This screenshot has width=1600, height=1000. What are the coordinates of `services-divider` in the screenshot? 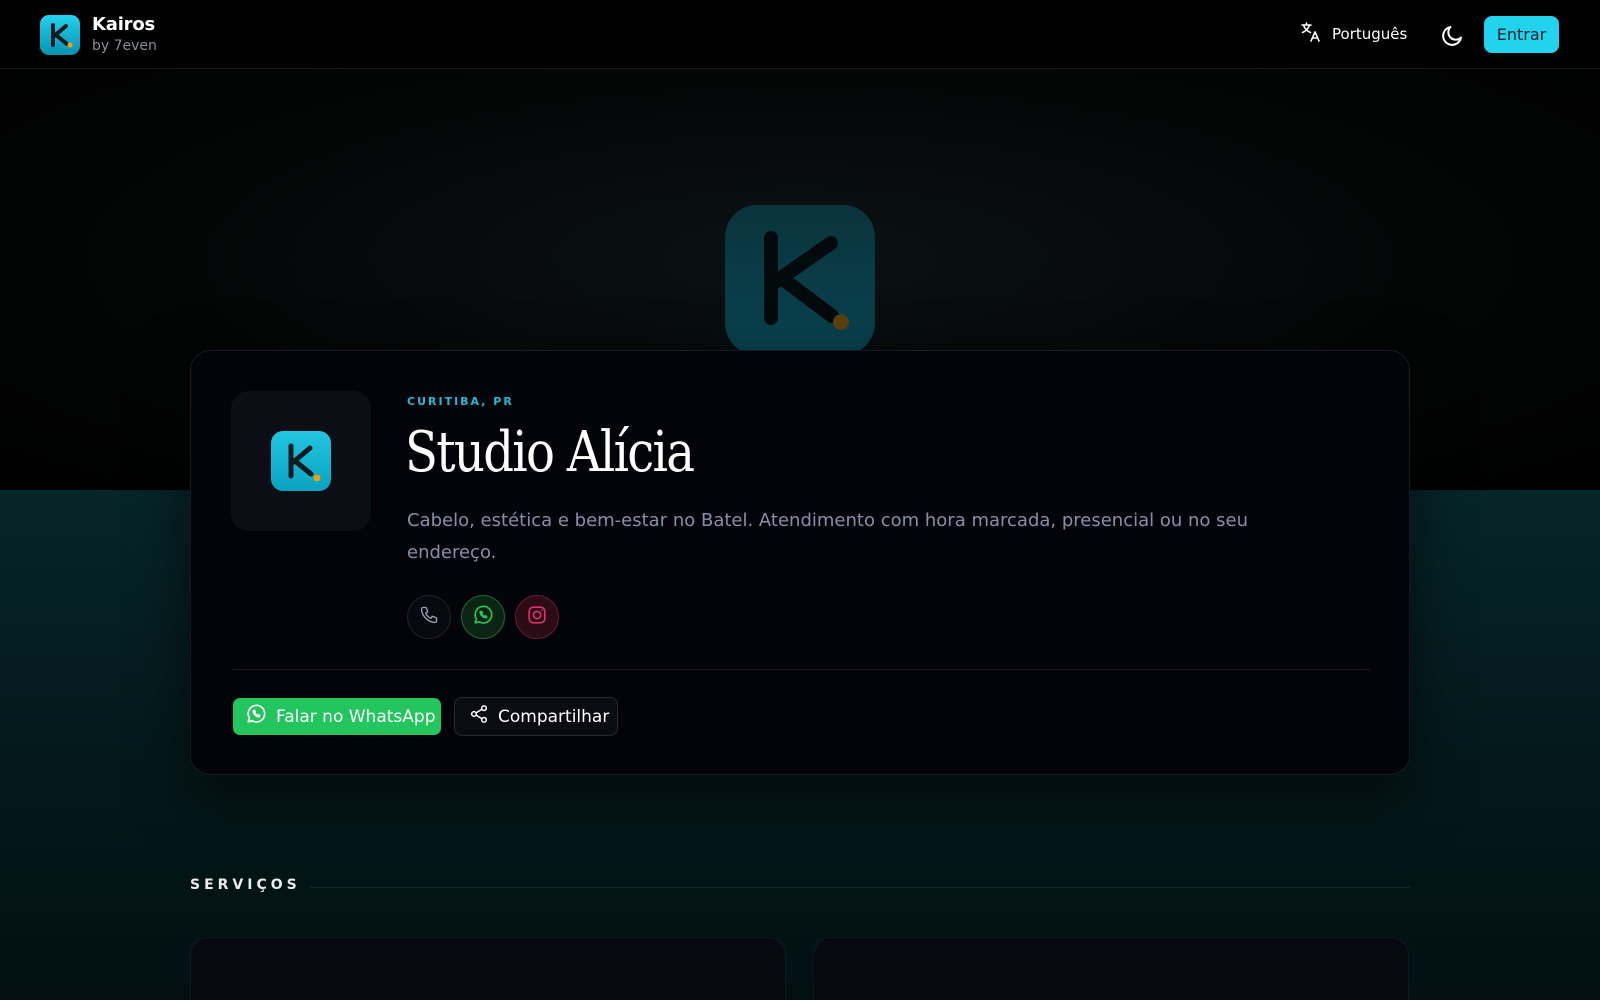 It's located at (860, 887).